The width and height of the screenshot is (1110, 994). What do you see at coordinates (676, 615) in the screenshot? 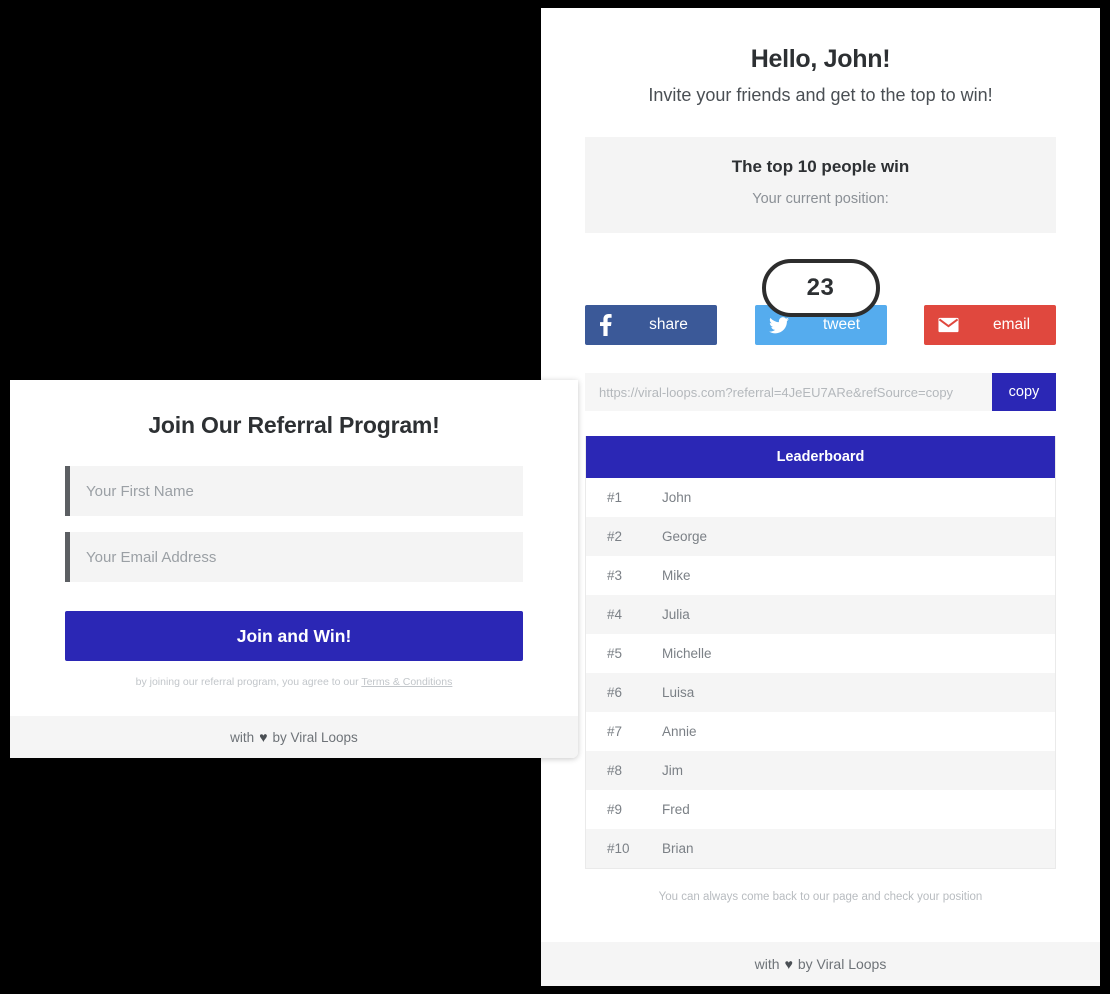
I see `leaderboard-name: Julia` at bounding box center [676, 615].